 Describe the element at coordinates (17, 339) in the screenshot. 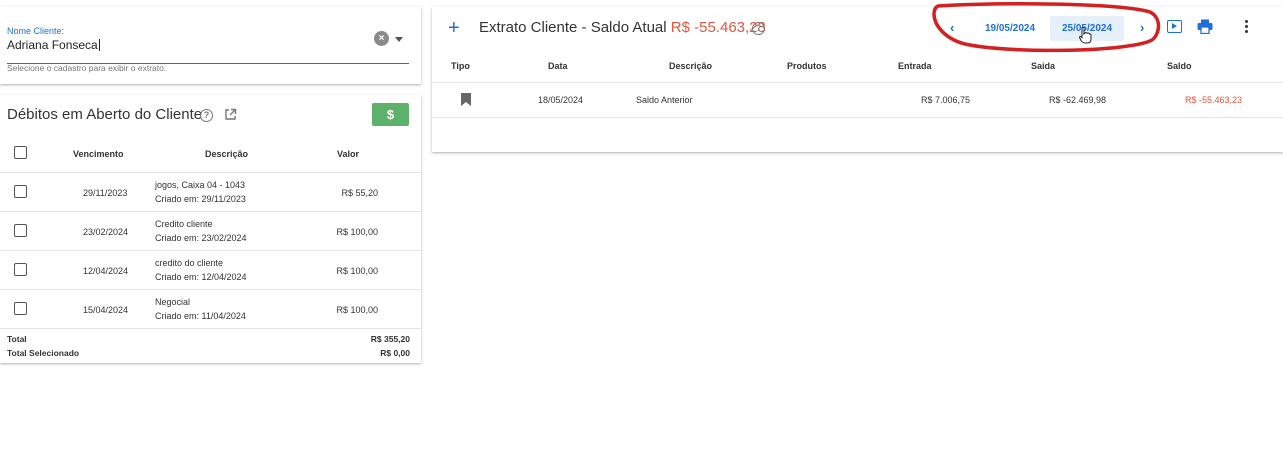

I see `total-label: Total` at that location.